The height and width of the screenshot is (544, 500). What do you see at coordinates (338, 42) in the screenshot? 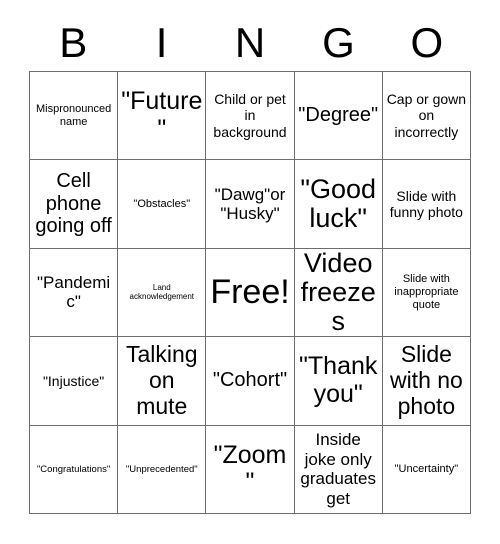
I see `bingo-header-letter-g: G` at bounding box center [338, 42].